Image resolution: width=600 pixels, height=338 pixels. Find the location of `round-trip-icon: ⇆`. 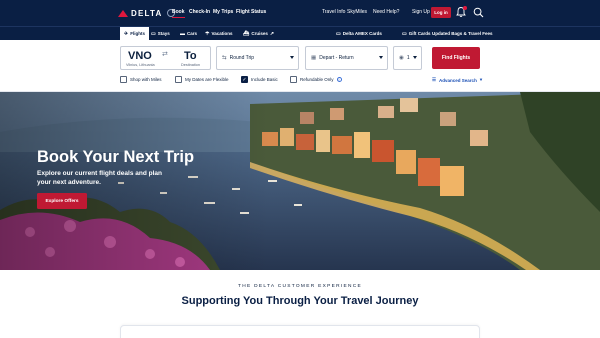

round-trip-icon: ⇆ is located at coordinates (224, 58).